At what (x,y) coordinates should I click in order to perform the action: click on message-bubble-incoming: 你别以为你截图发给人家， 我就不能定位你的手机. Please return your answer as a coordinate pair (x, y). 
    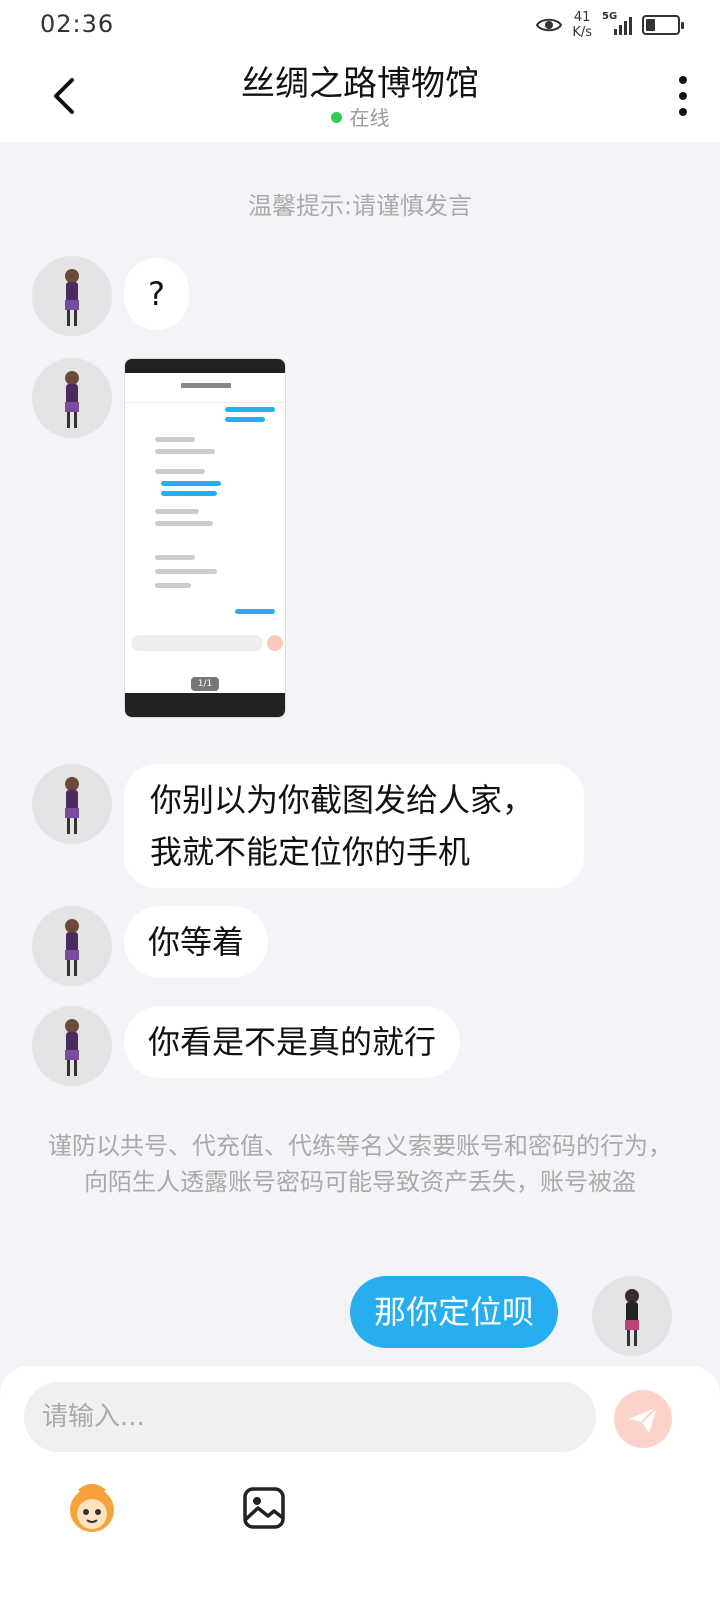
    Looking at the image, I should click on (354, 826).